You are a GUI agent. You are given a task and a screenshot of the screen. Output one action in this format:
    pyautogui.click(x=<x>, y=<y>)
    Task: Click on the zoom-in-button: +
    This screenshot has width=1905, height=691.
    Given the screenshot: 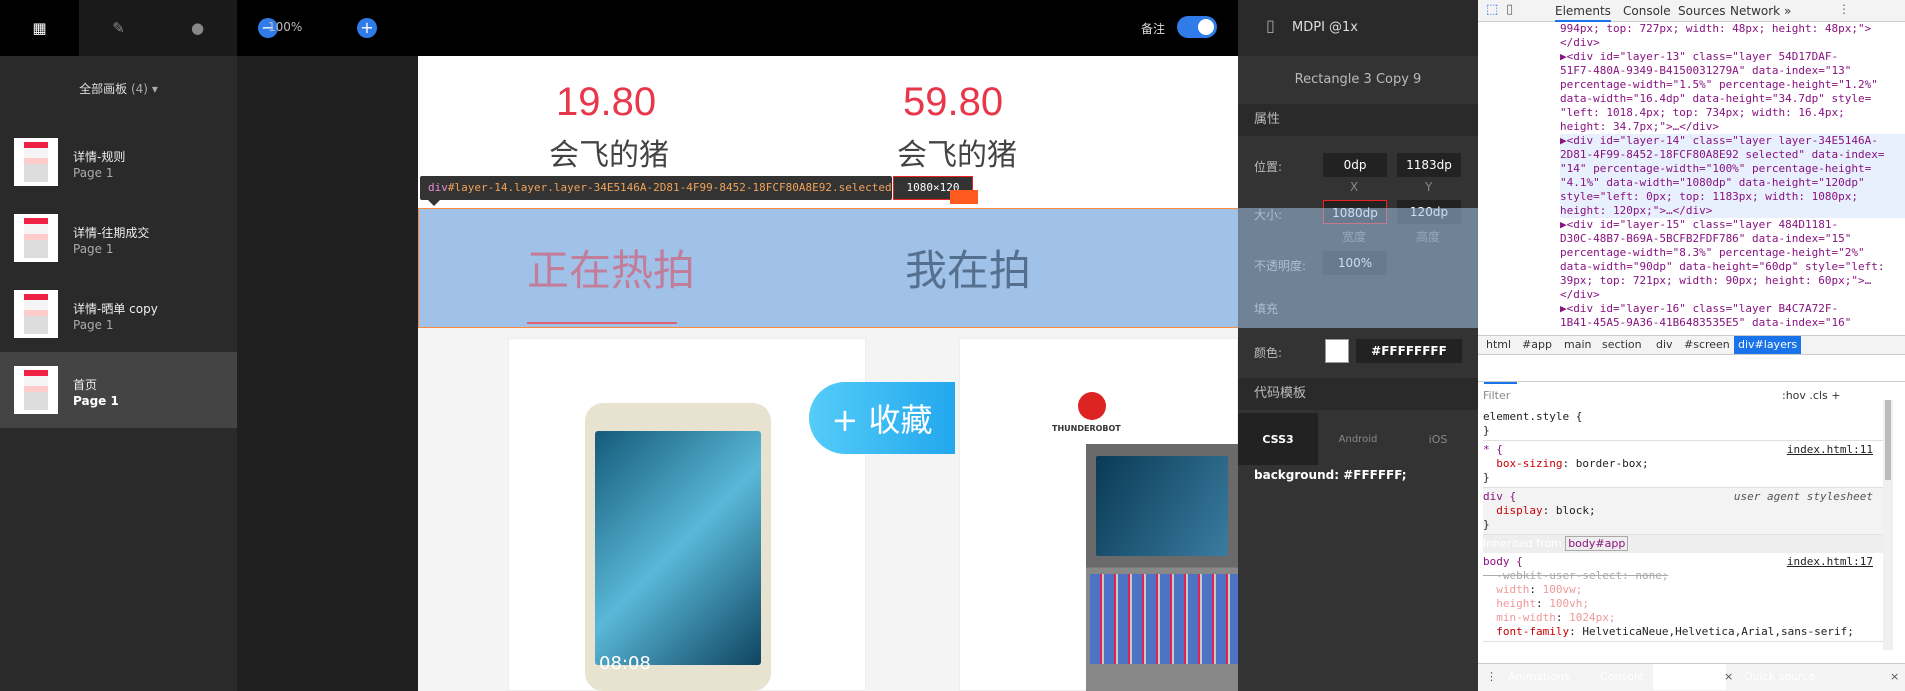 What is the action you would take?
    pyautogui.click(x=367, y=28)
    